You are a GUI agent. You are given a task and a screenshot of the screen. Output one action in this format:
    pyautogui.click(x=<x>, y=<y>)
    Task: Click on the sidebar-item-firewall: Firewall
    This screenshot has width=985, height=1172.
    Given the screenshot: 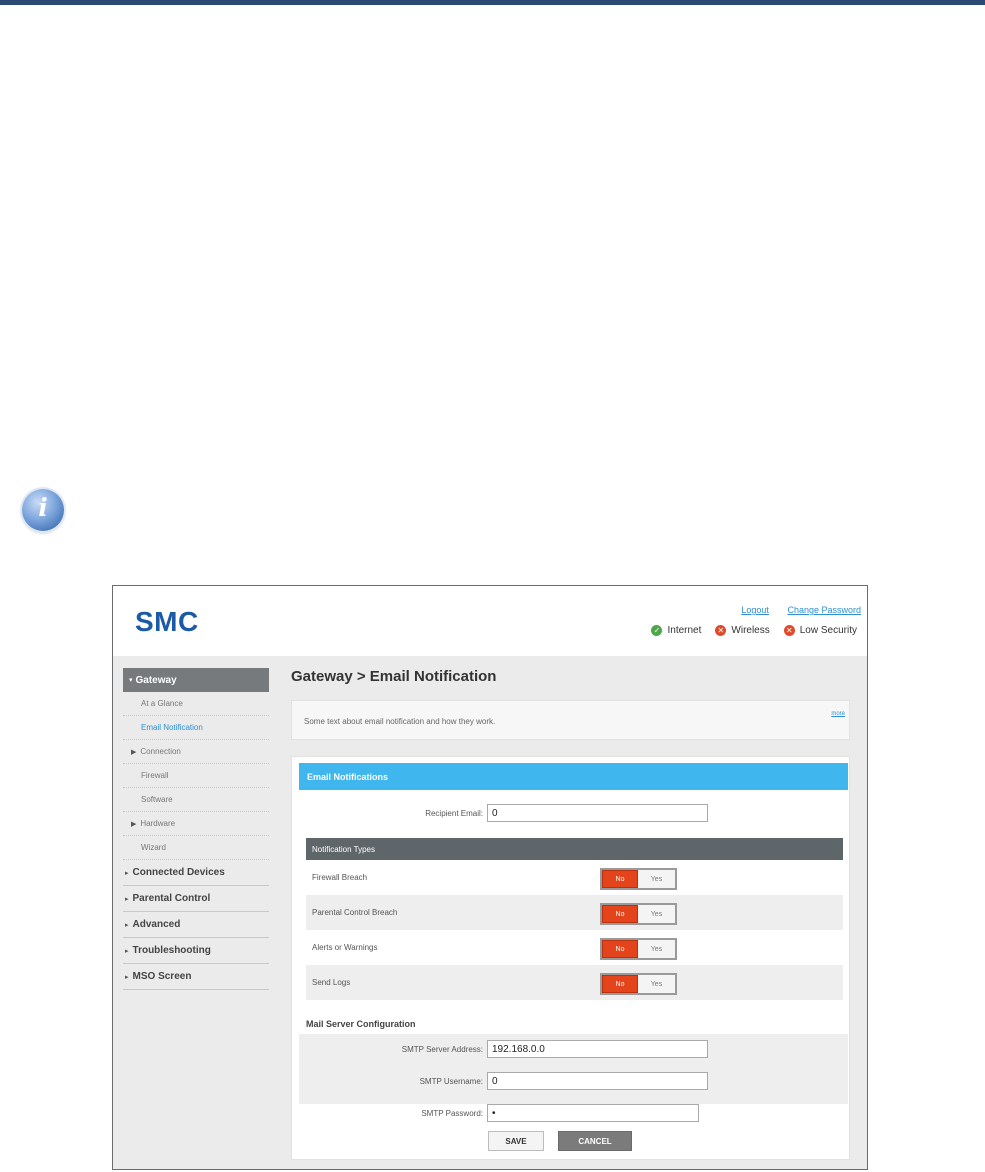 What is the action you would take?
    pyautogui.click(x=196, y=776)
    